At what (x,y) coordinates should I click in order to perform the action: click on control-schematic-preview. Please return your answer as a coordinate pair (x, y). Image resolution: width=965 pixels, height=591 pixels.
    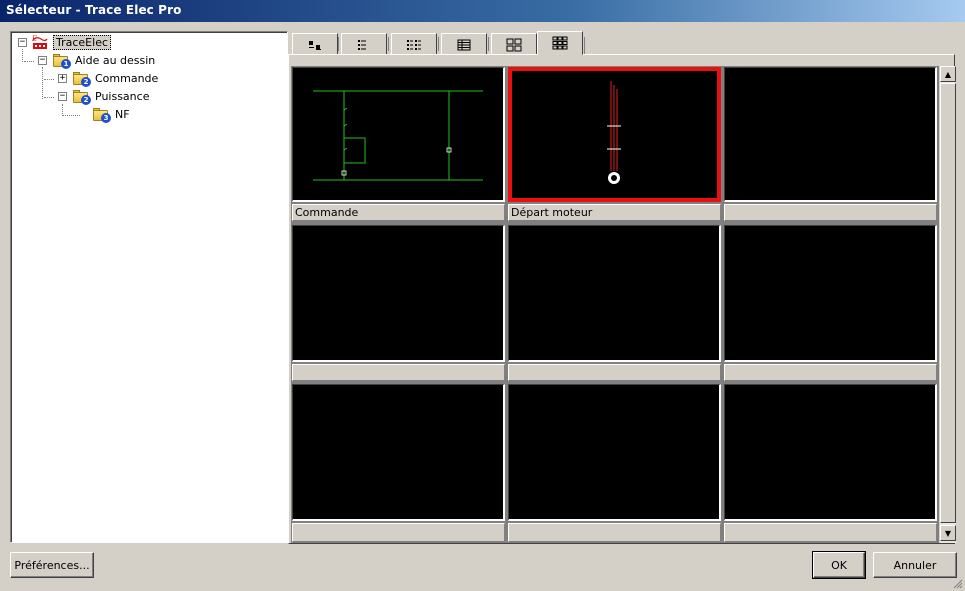
    Looking at the image, I should click on (398, 135).